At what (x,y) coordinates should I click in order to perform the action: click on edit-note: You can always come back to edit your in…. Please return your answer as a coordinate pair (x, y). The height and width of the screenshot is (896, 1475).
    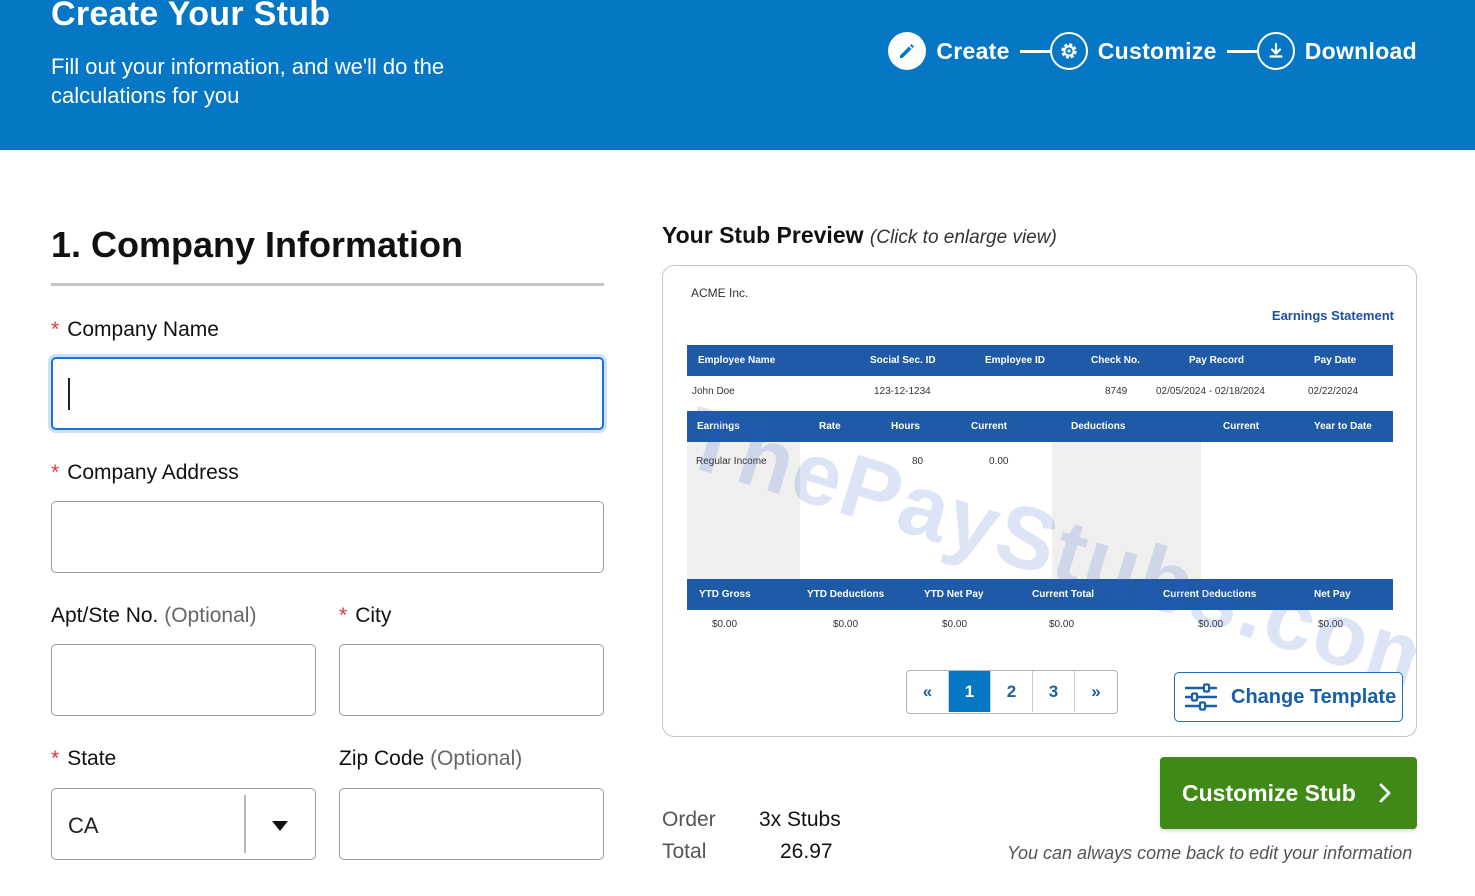
    Looking at the image, I should click on (1210, 853).